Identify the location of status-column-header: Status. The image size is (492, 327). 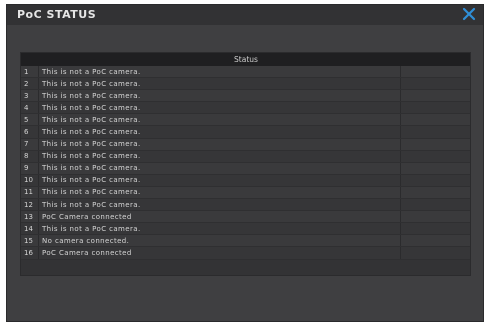
(246, 59).